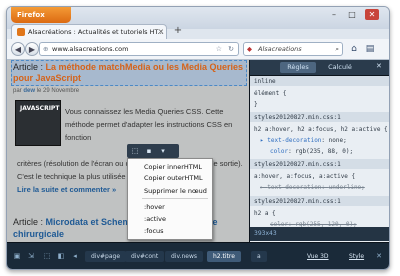 The width and height of the screenshot is (400, 276). What do you see at coordinates (32, 49) in the screenshot?
I see `forward-icon: ▶` at bounding box center [32, 49].